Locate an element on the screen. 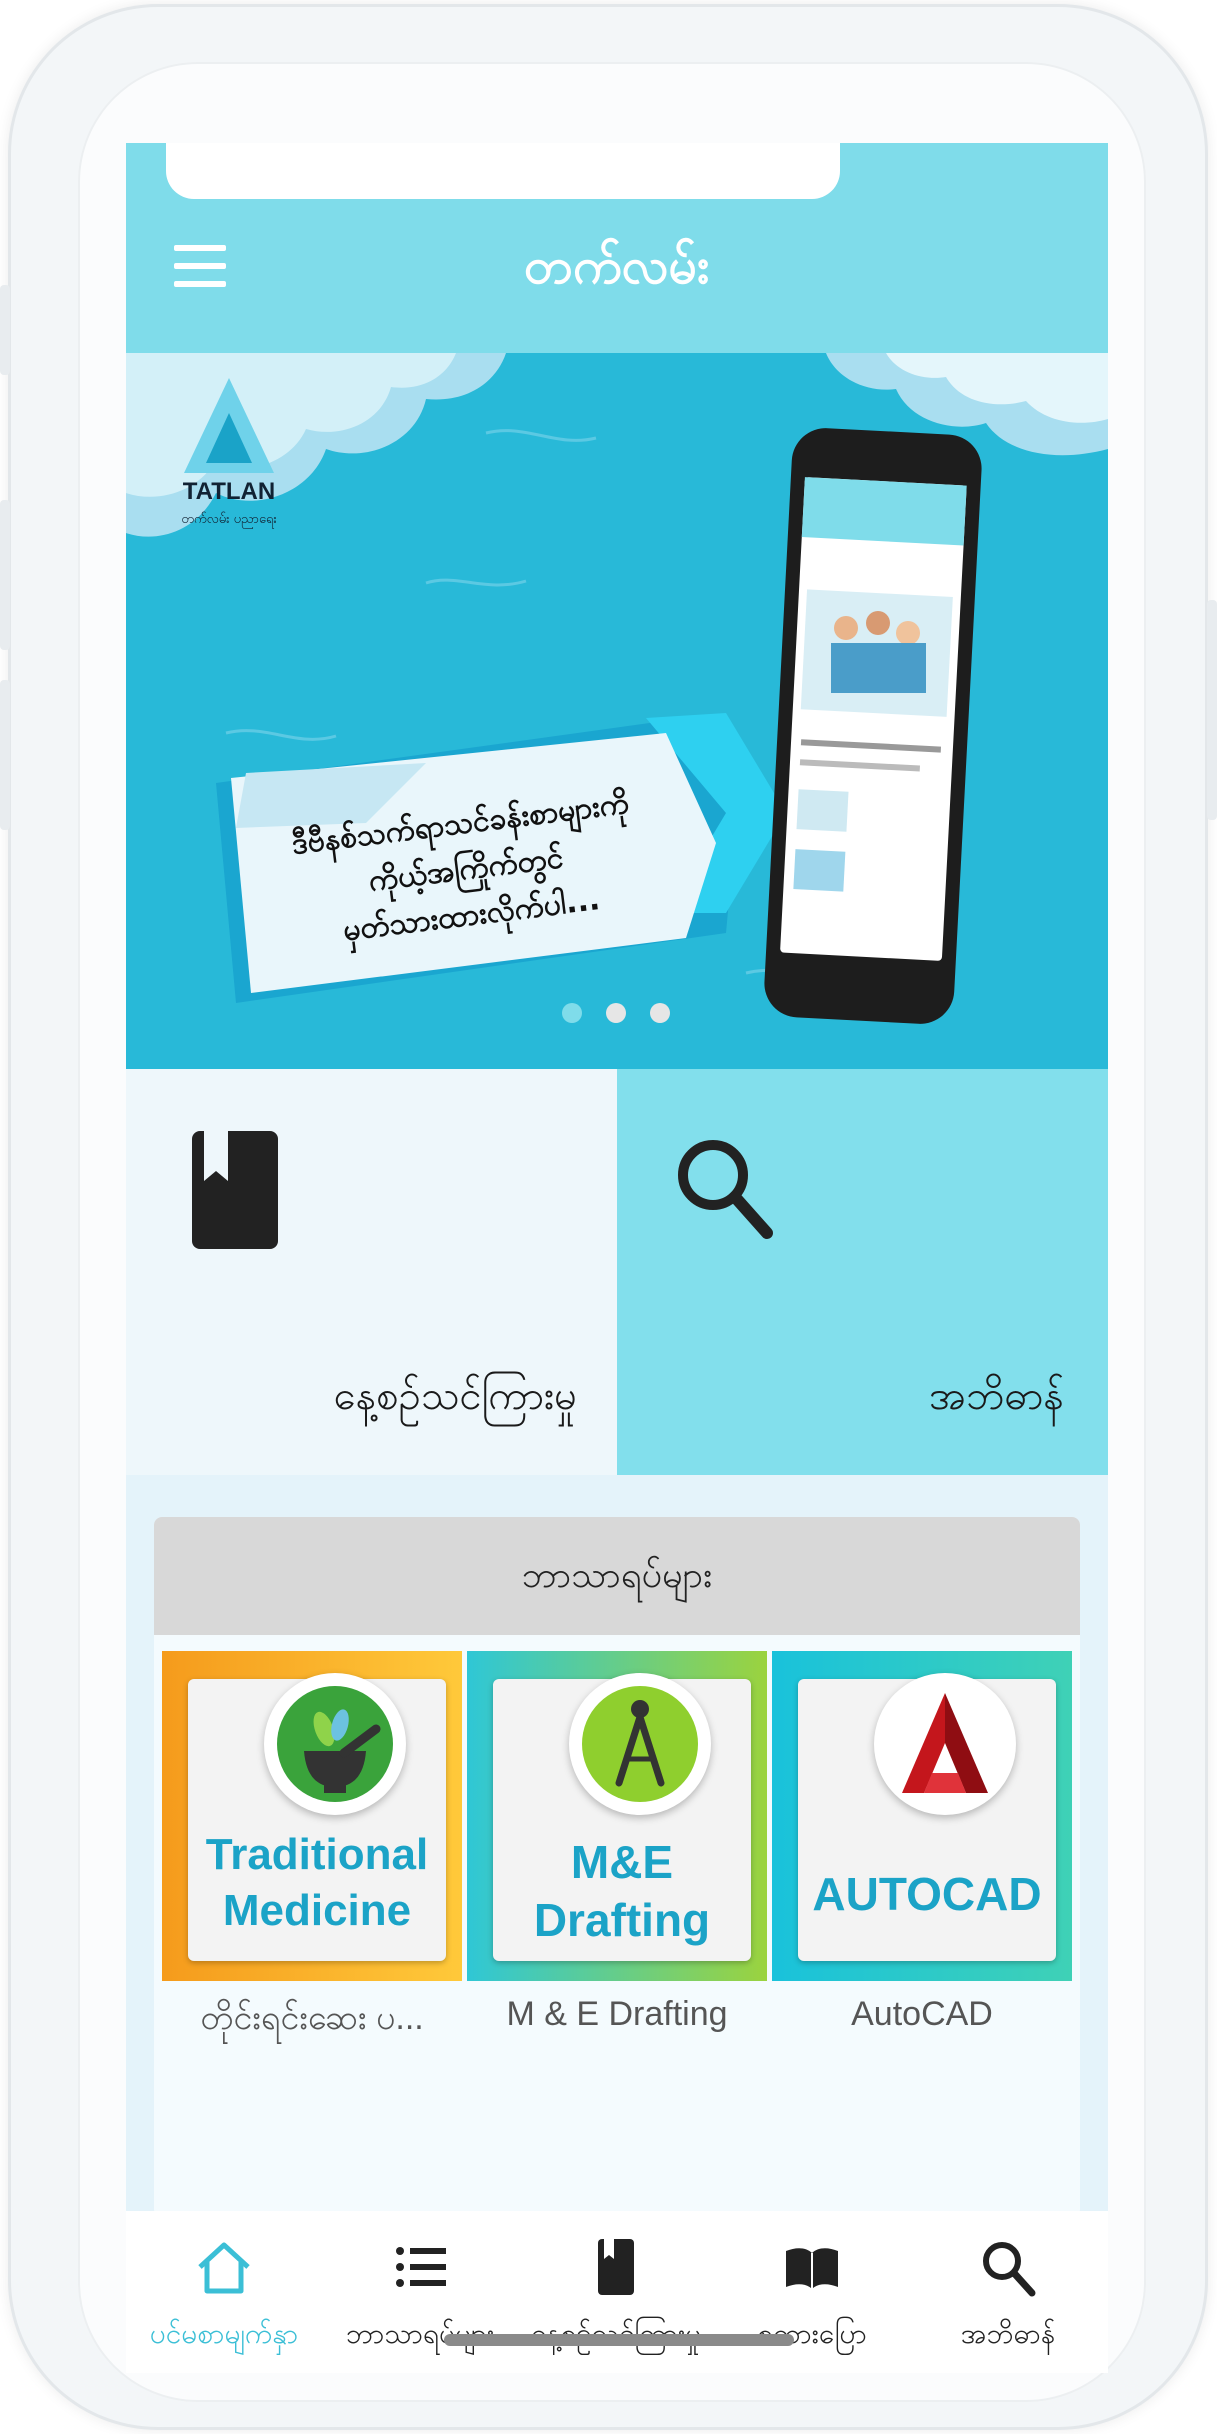  nav-item-subjects: ဘာသာရပ်များ is located at coordinates (420, 2292).